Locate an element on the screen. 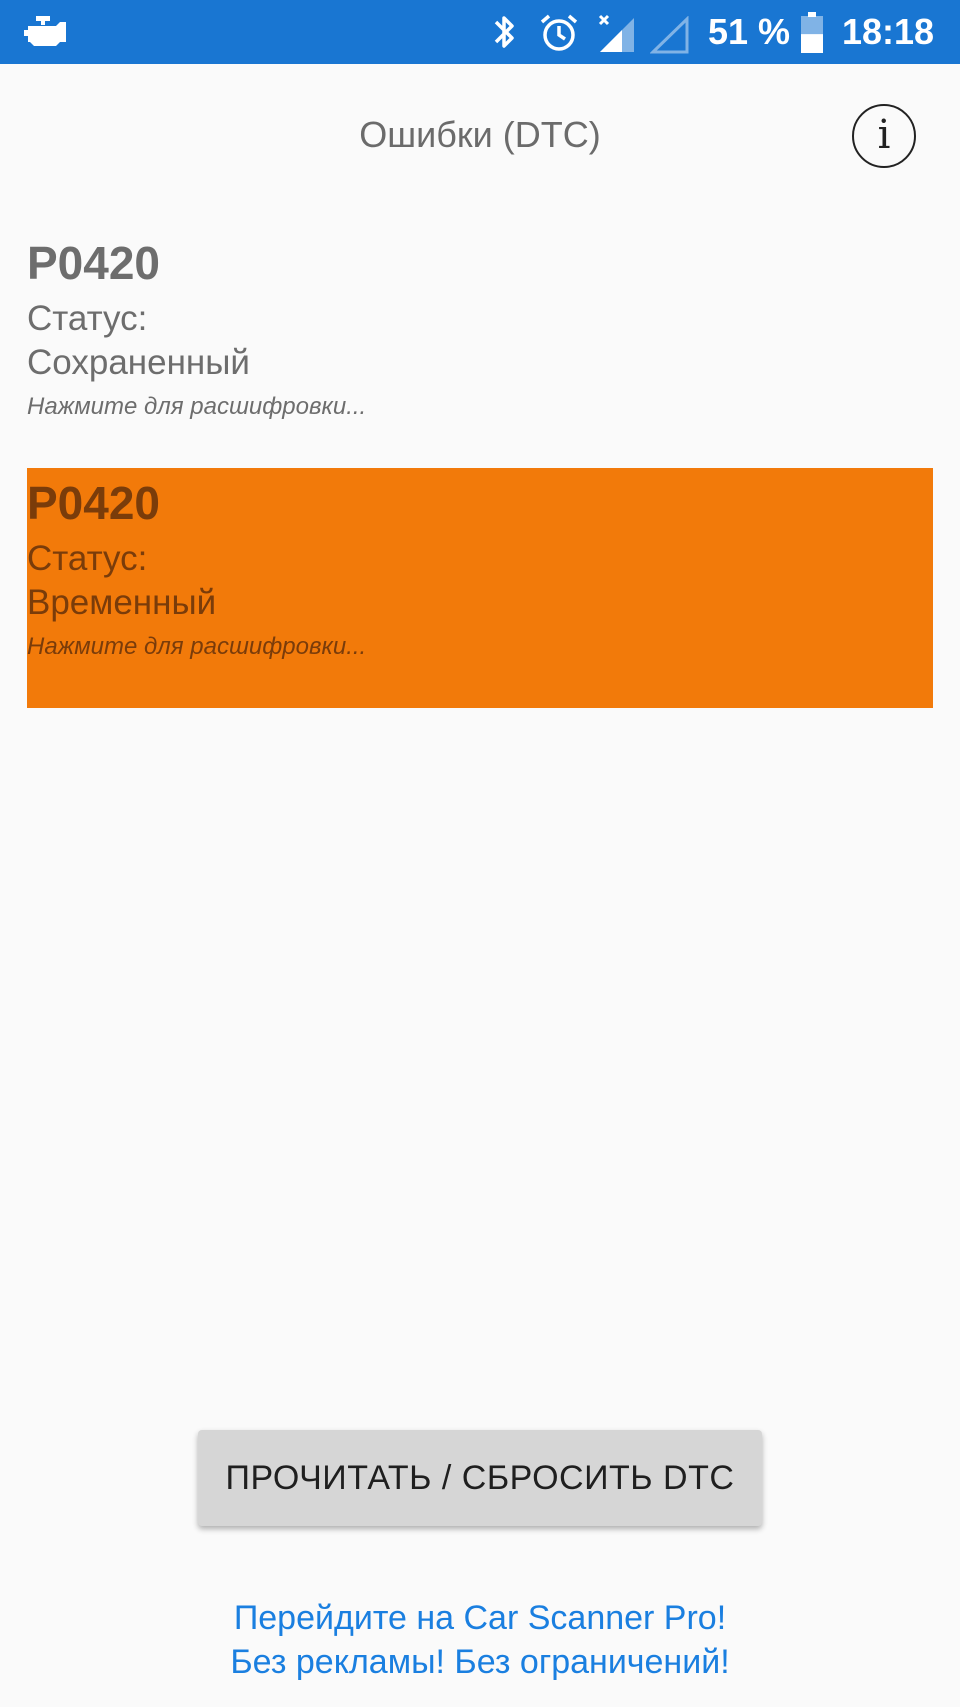 Image resolution: width=960 pixels, height=1707 pixels. signal-empty-icon is located at coordinates (669, 35).